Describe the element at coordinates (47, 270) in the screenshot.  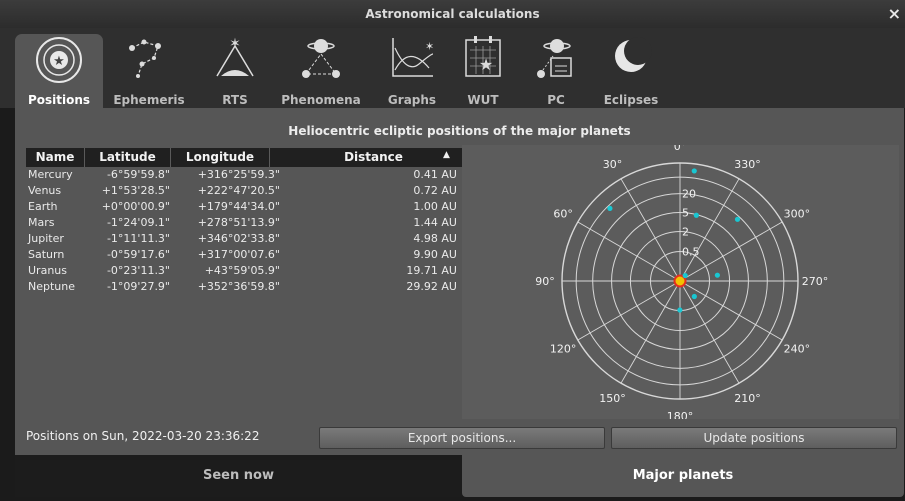
I see `planet-name: Uranus` at that location.